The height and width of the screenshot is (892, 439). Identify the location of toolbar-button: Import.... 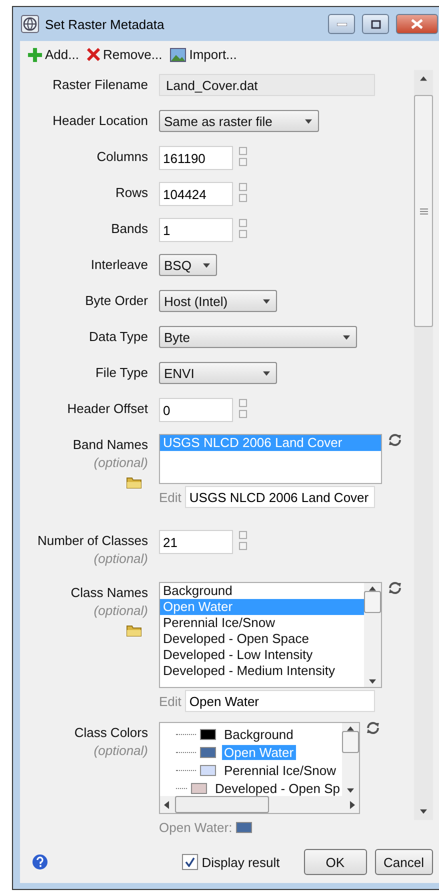
(203, 54).